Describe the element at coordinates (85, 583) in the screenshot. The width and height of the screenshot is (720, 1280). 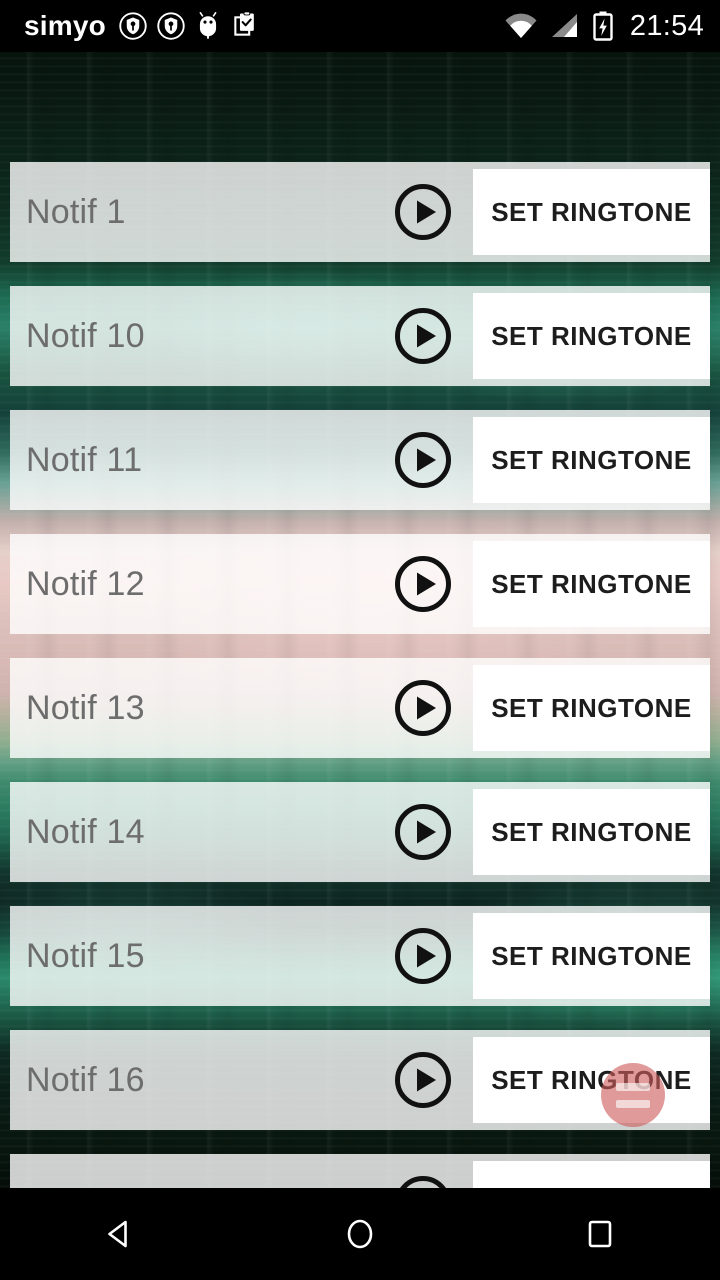
I see `ringtone-name-label: Notif 12` at that location.